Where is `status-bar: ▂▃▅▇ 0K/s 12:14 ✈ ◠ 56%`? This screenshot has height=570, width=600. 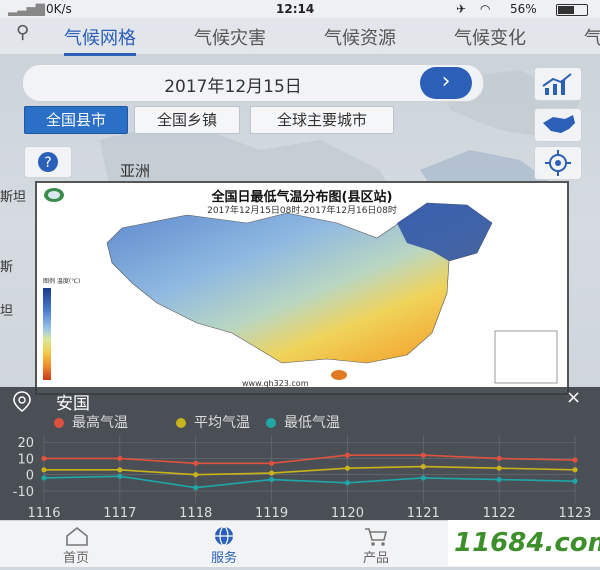 status-bar: ▂▃▅▇ 0K/s 12:14 ✈ ◠ 56% is located at coordinates (300, 9).